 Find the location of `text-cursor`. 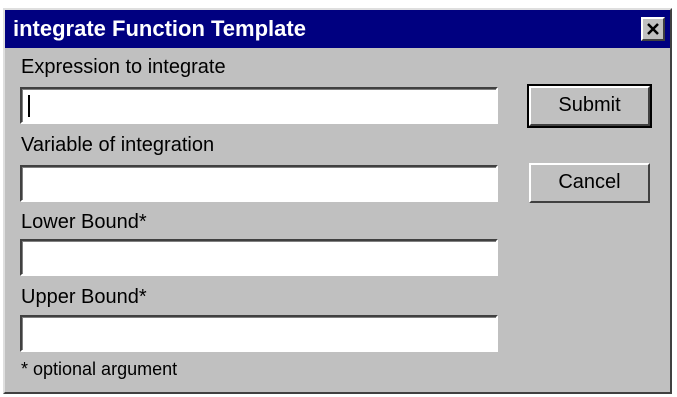

text-cursor is located at coordinates (29, 106).